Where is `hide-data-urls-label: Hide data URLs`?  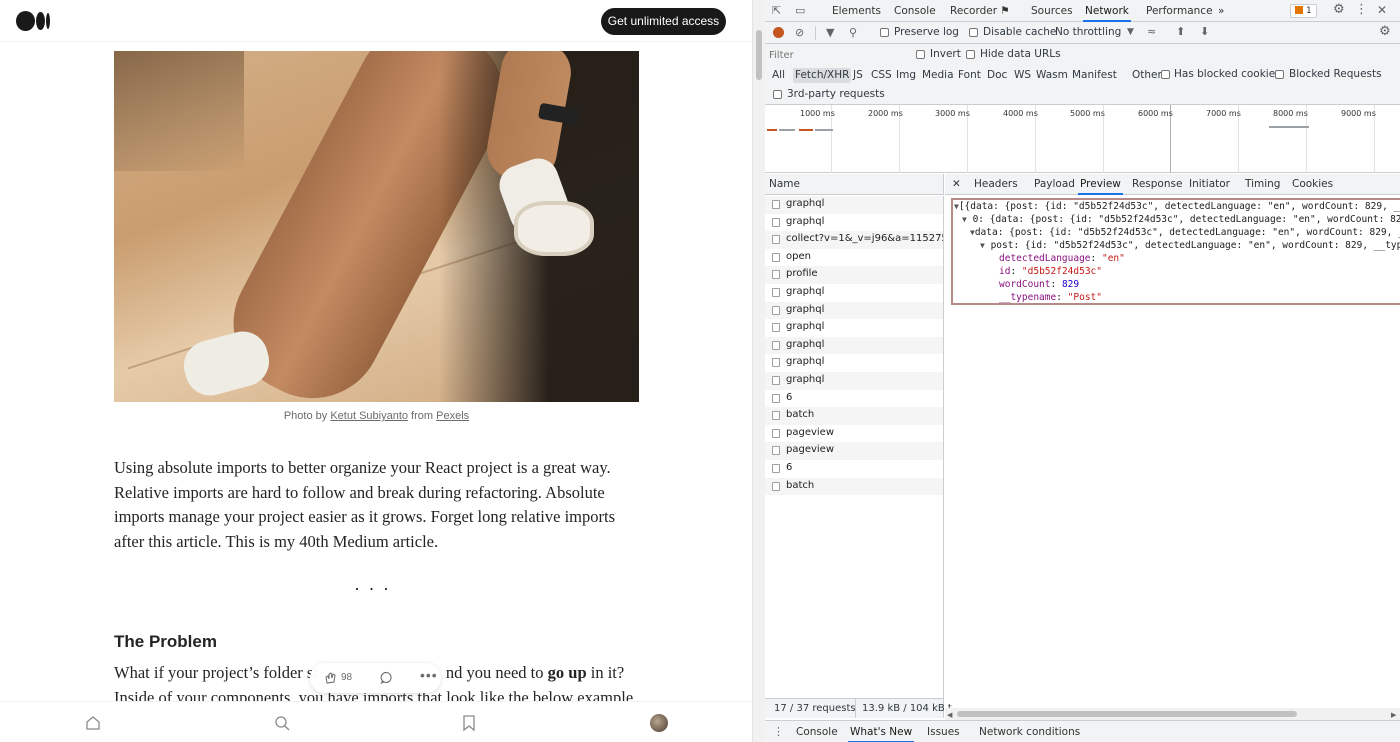
hide-data-urls-label: Hide data URLs is located at coordinates (1020, 54).